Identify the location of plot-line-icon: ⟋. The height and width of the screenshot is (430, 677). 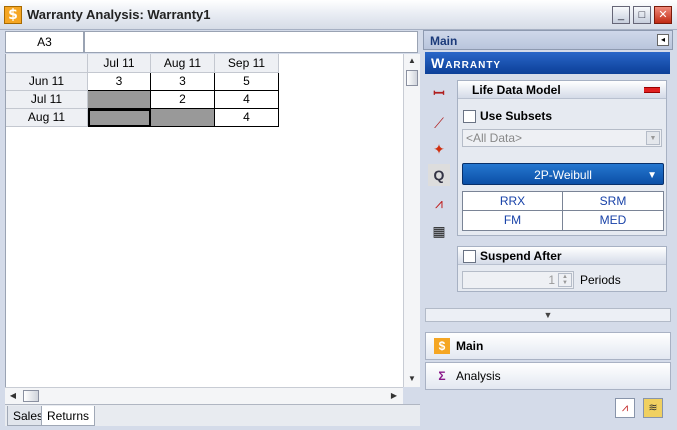
(439, 123).